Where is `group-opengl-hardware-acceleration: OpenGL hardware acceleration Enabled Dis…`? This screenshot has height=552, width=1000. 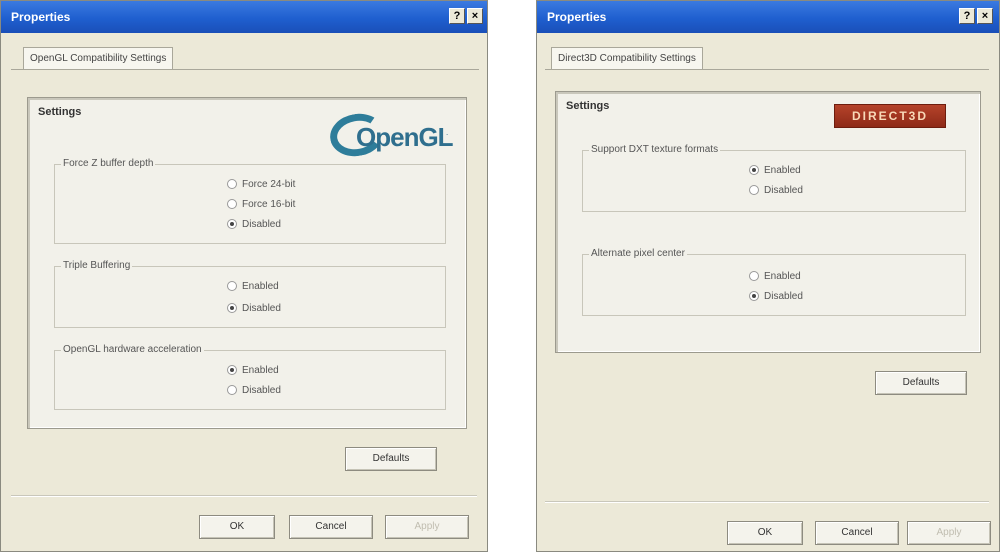 group-opengl-hardware-acceleration: OpenGL hardware acceleration Enabled Dis… is located at coordinates (250, 377).